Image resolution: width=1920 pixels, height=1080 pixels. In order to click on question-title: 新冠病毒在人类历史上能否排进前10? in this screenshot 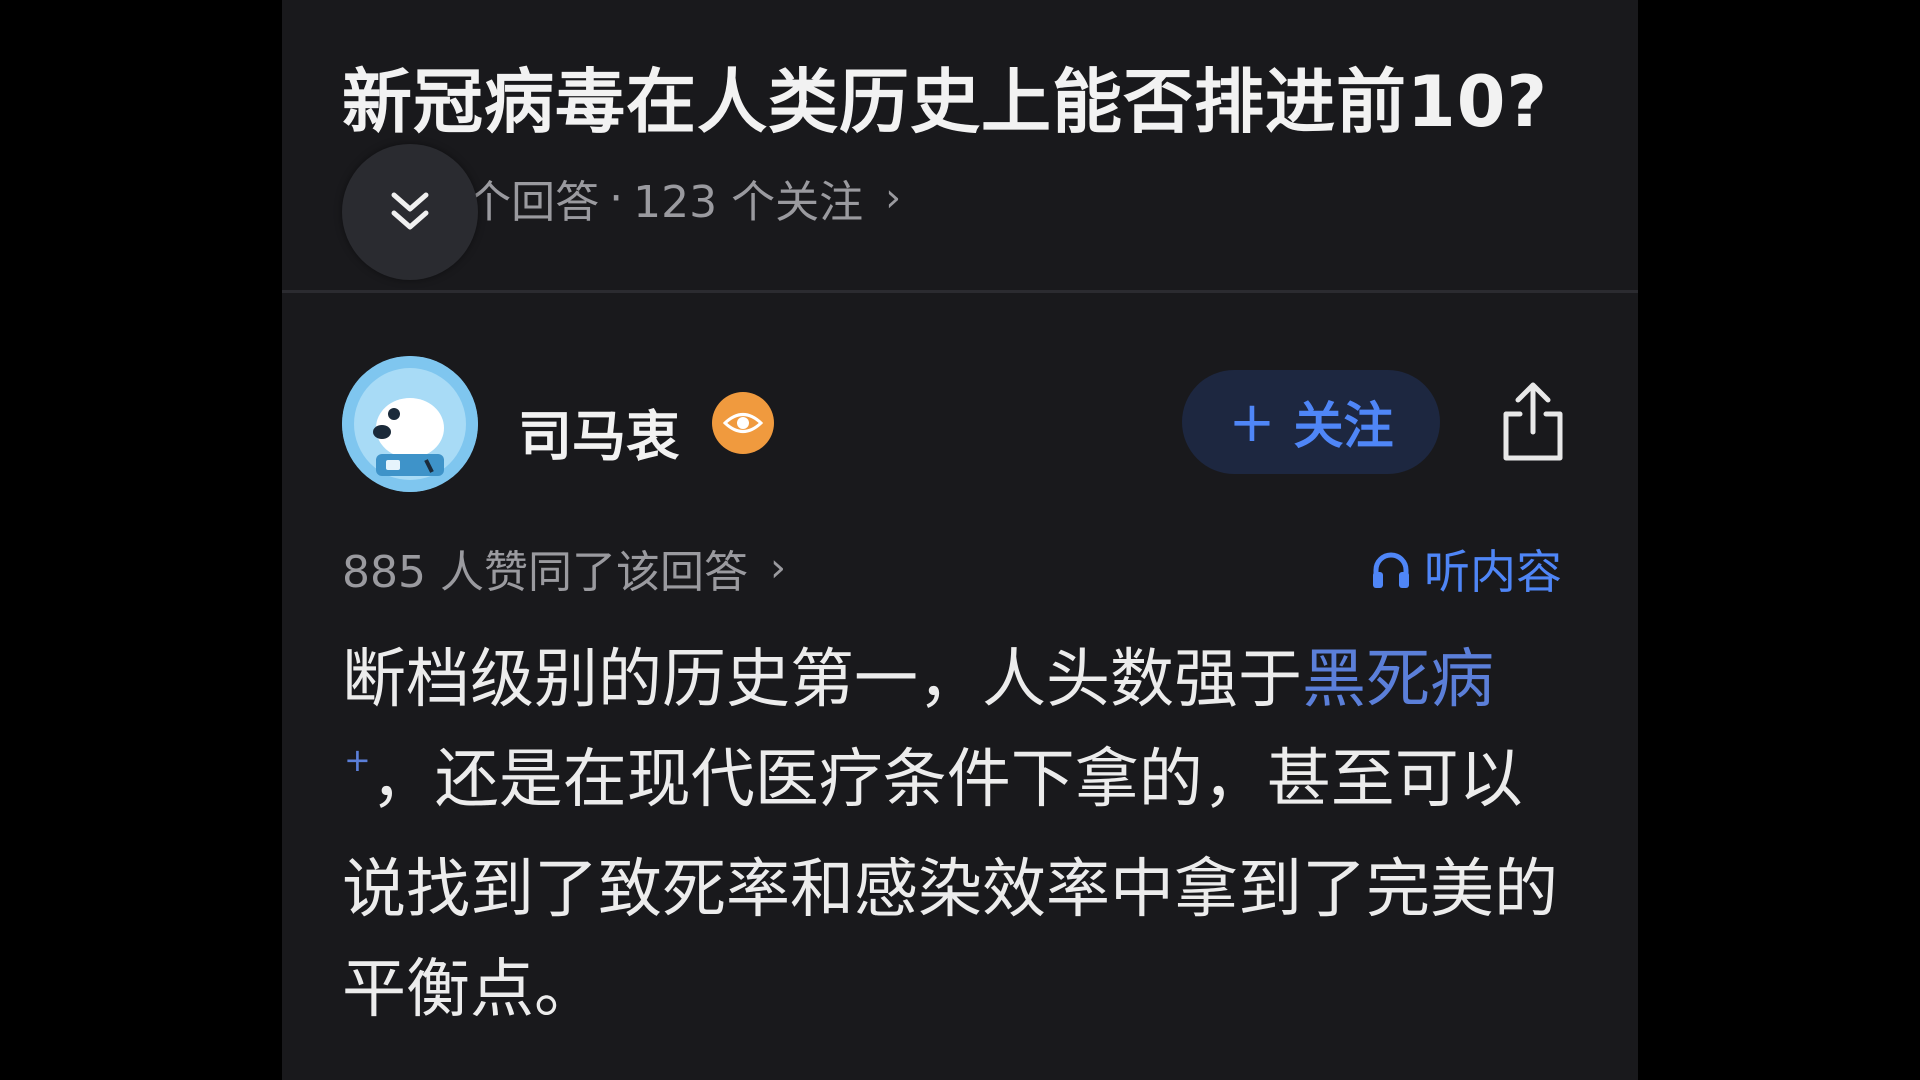, I will do `click(945, 96)`.